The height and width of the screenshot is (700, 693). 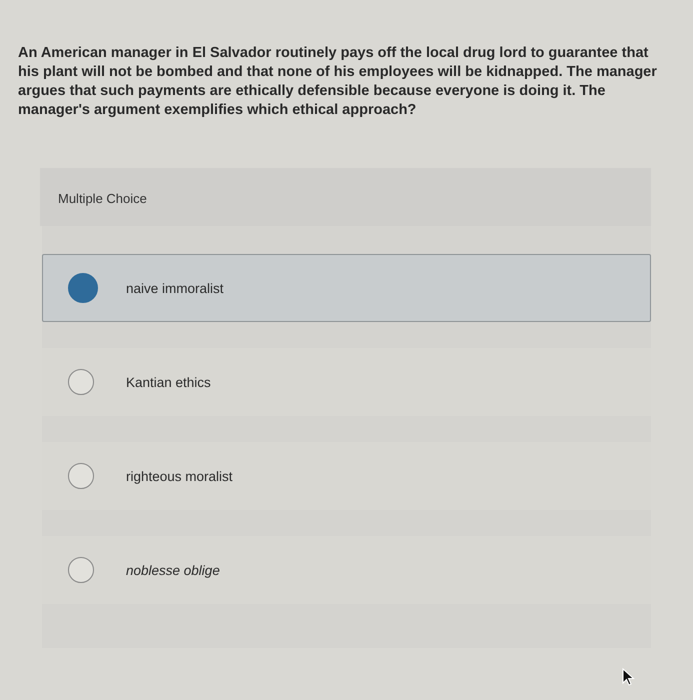 What do you see at coordinates (346, 570) in the screenshot?
I see `answer-option: noblesse oblige` at bounding box center [346, 570].